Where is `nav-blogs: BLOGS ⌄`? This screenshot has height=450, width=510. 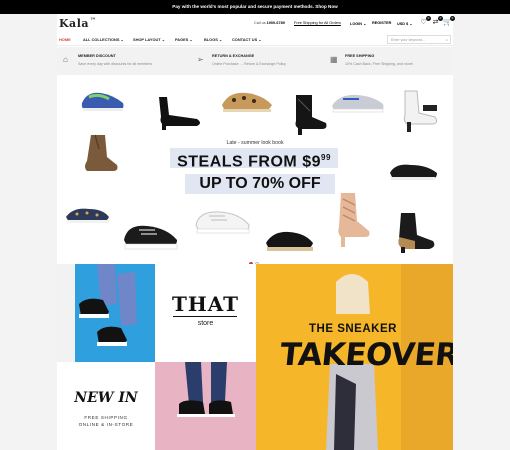
nav-blogs: BLOGS ⌄ is located at coordinates (213, 39).